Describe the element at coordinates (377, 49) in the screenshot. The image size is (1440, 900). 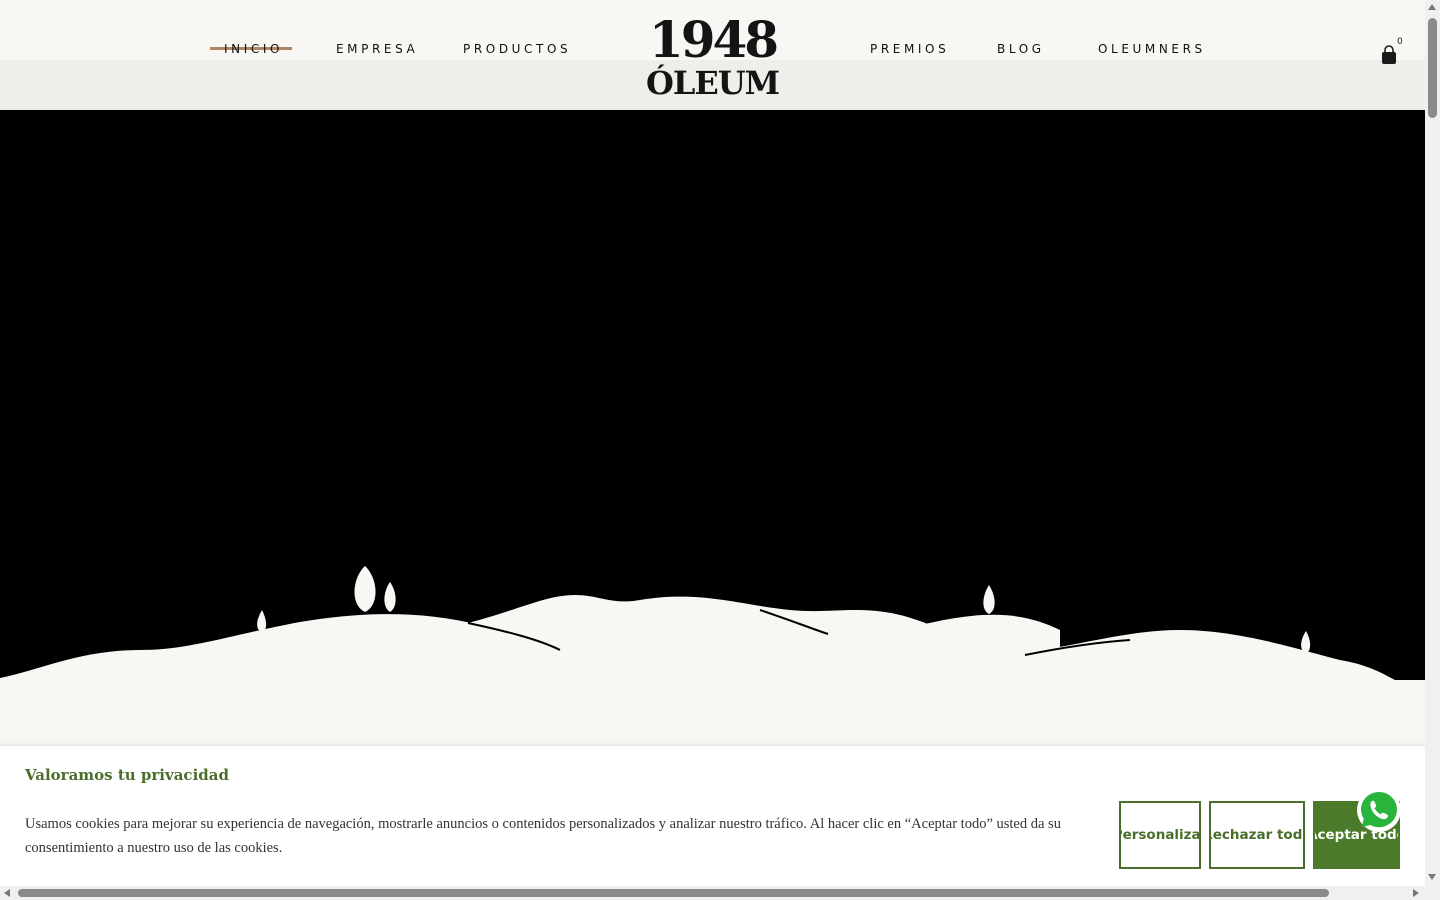
I see `nav-item-empresa: EMPRESA` at that location.